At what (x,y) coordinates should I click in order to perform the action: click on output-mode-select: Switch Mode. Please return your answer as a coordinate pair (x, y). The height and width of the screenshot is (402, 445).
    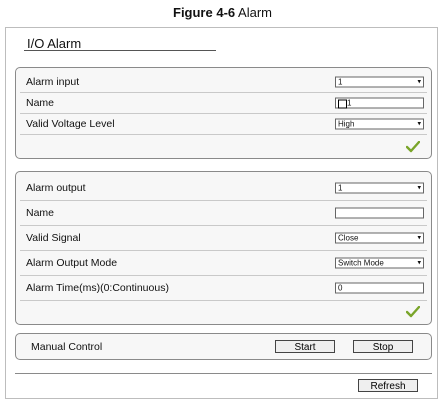
    Looking at the image, I should click on (379, 263).